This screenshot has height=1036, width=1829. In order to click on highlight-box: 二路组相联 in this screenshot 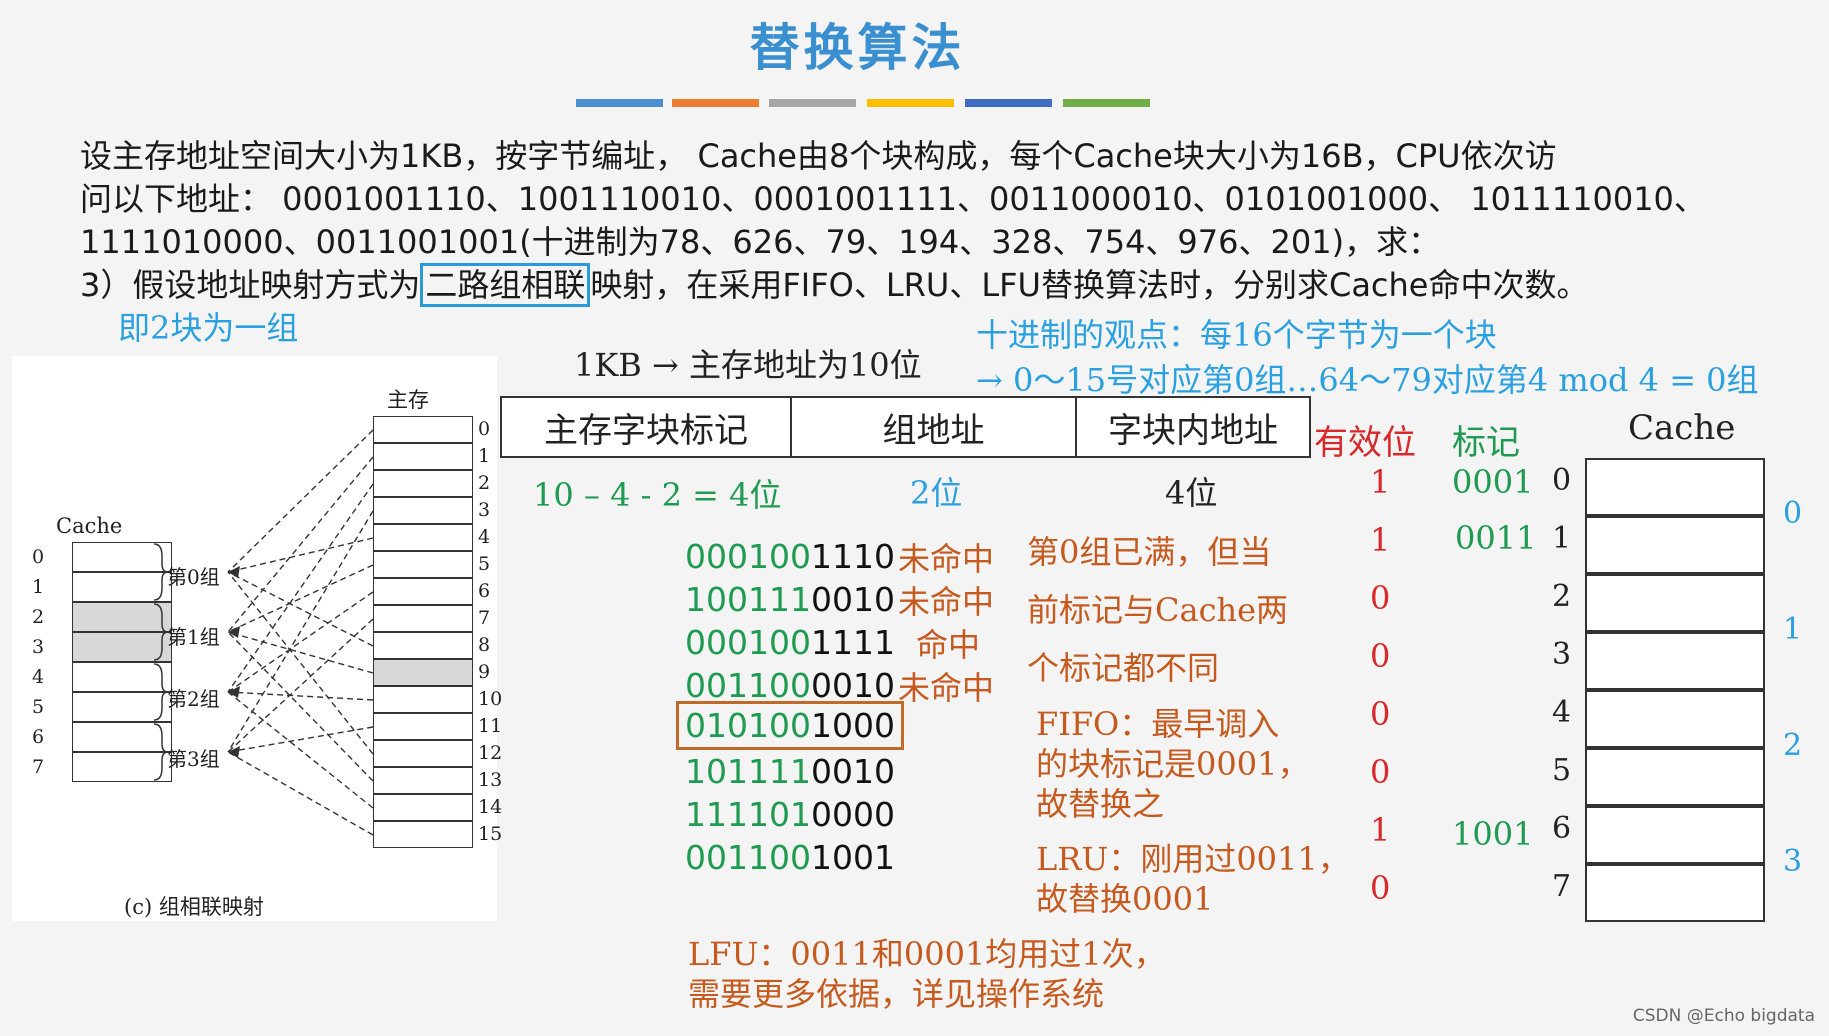, I will do `click(505, 285)`.